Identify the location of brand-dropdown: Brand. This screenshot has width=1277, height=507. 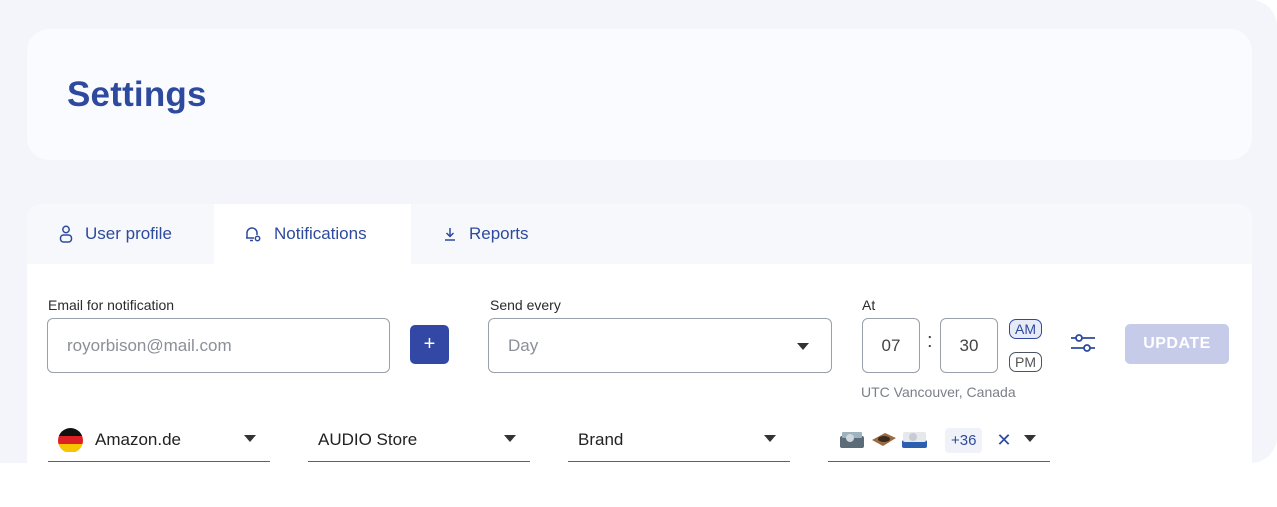
(679, 440).